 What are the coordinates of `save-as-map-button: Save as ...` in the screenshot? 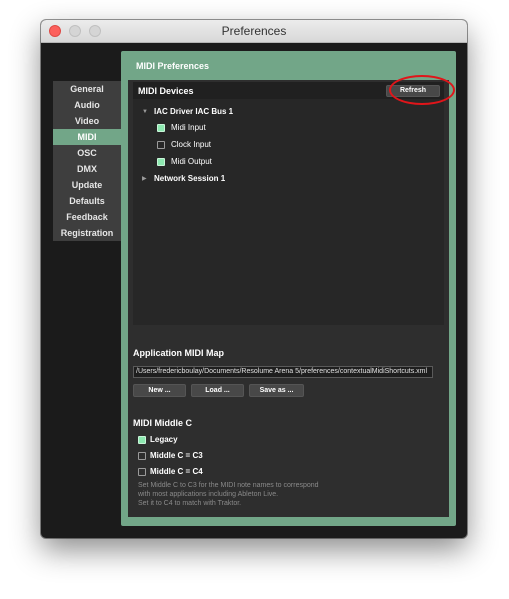 It's located at (276, 390).